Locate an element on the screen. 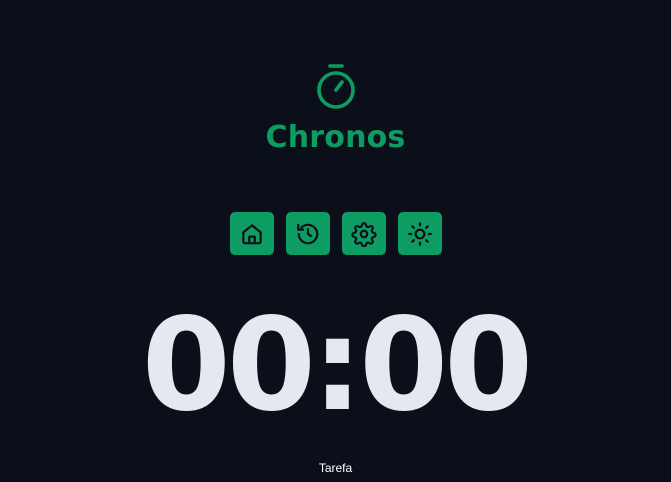 Image resolution: width=671 pixels, height=482 pixels. sun-icon is located at coordinates (419, 233).